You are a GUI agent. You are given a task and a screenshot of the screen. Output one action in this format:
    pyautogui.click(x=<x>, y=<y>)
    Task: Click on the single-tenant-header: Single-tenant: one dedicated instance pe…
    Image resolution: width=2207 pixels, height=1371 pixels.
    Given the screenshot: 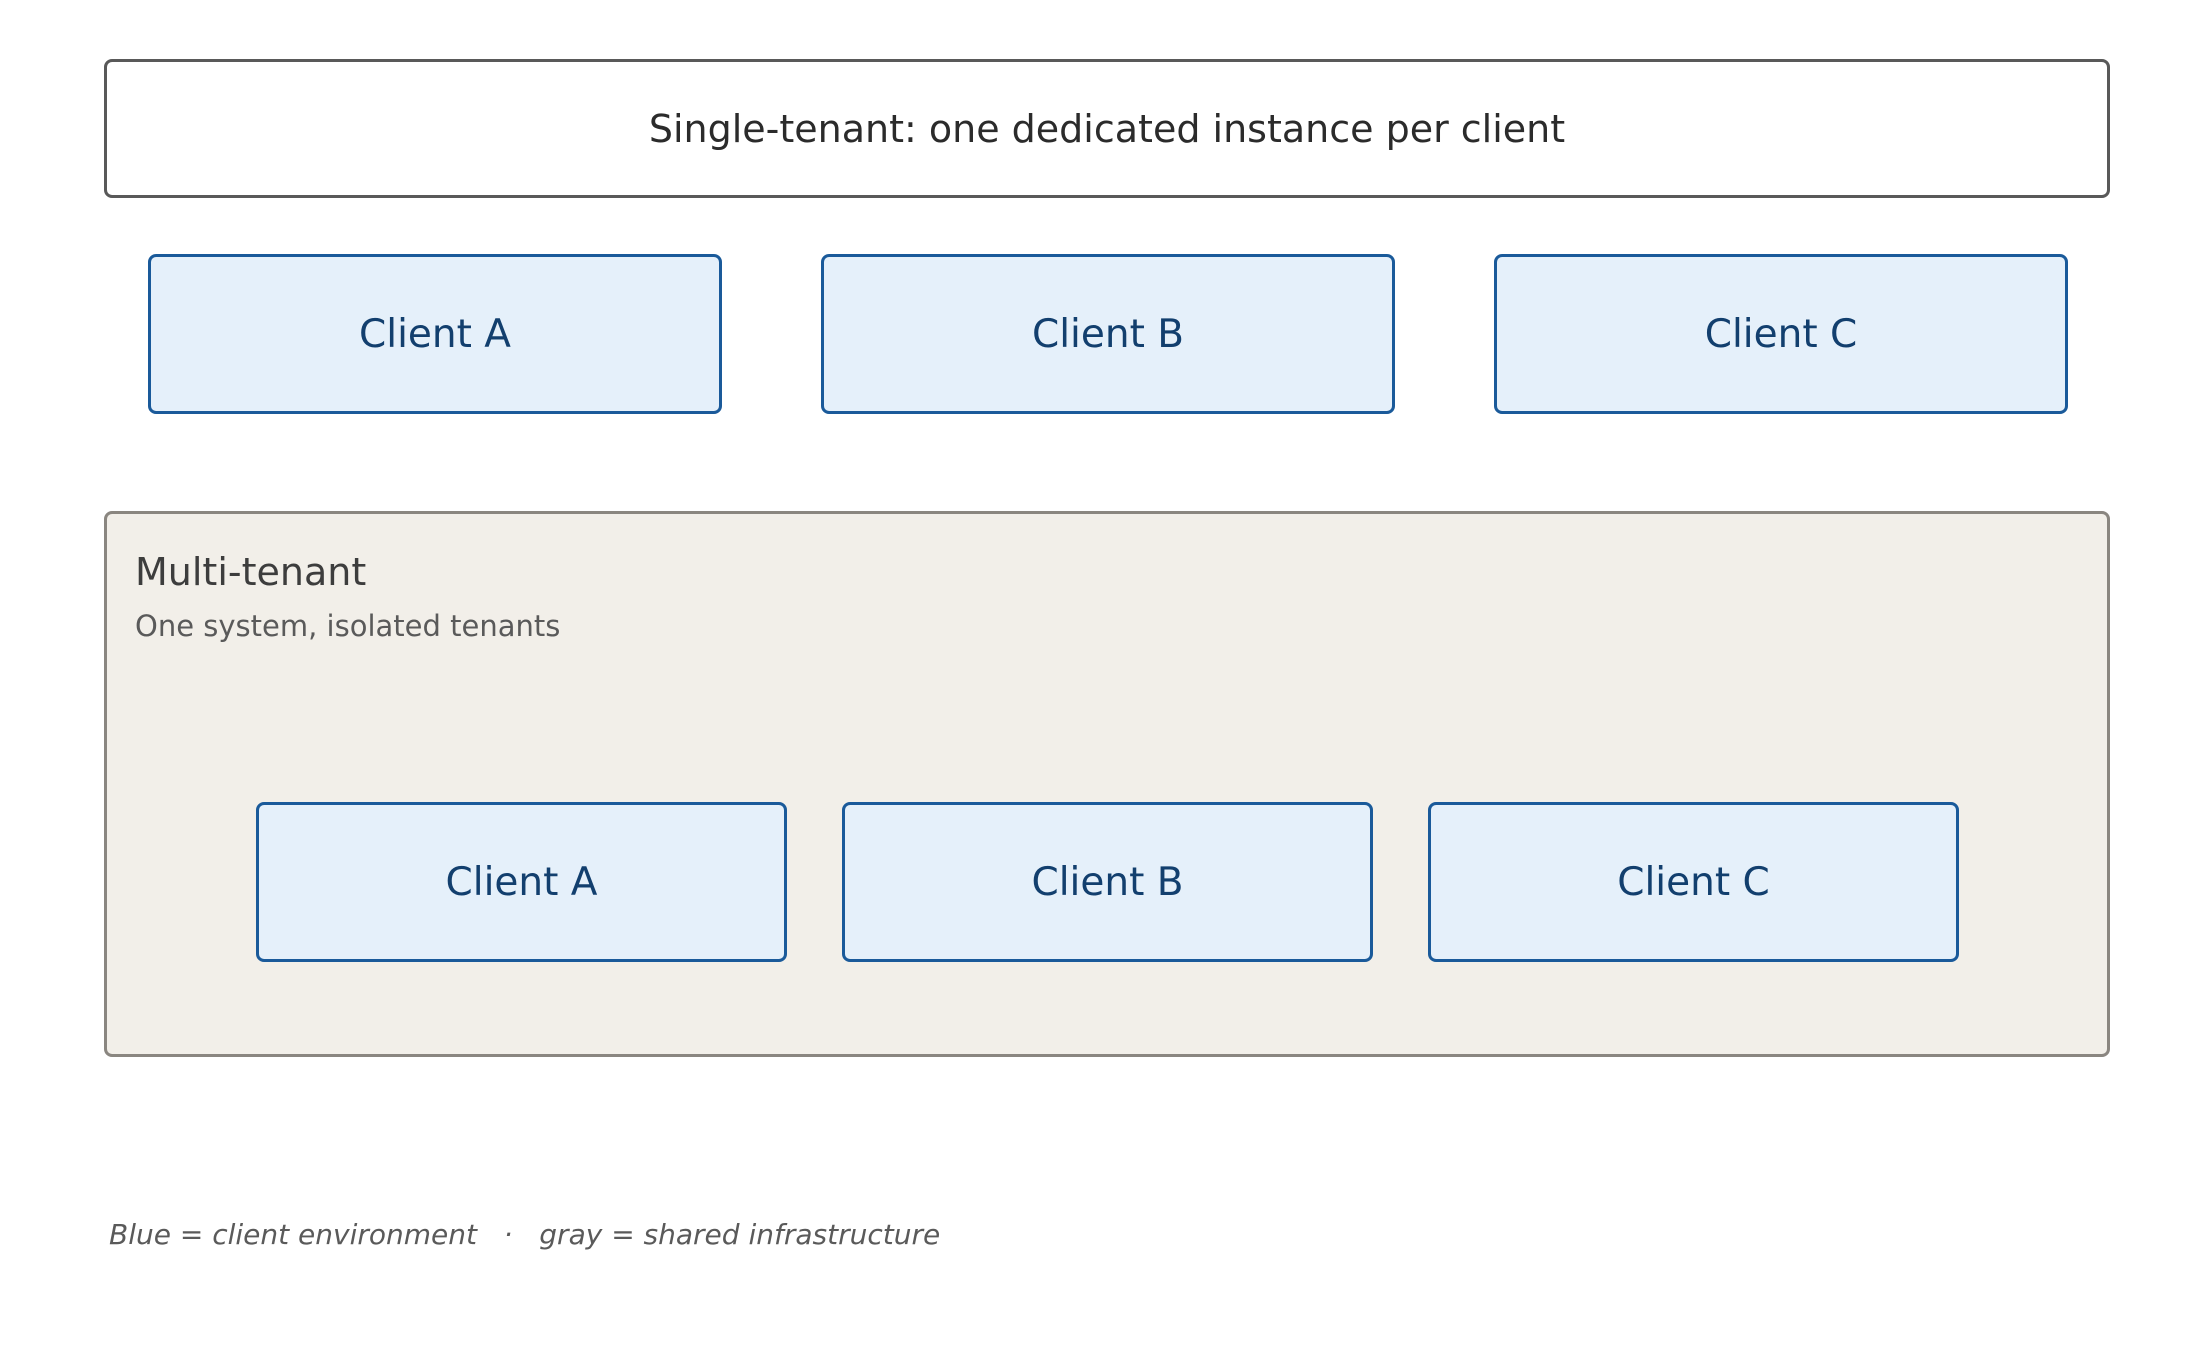 What is the action you would take?
    pyautogui.click(x=1107, y=128)
    